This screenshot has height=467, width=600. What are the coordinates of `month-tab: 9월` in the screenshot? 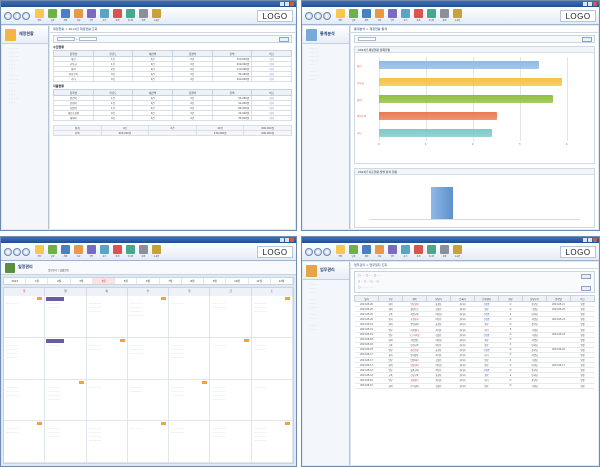 It's located at (215, 281).